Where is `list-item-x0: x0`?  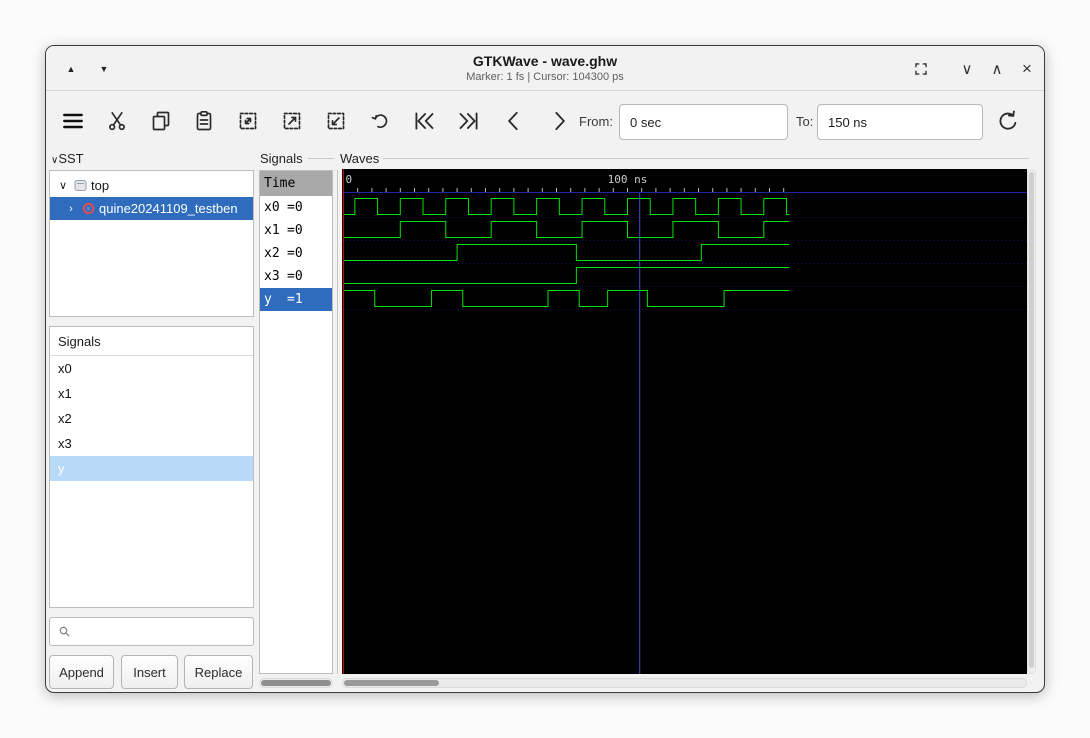 list-item-x0: x0 is located at coordinates (151, 368).